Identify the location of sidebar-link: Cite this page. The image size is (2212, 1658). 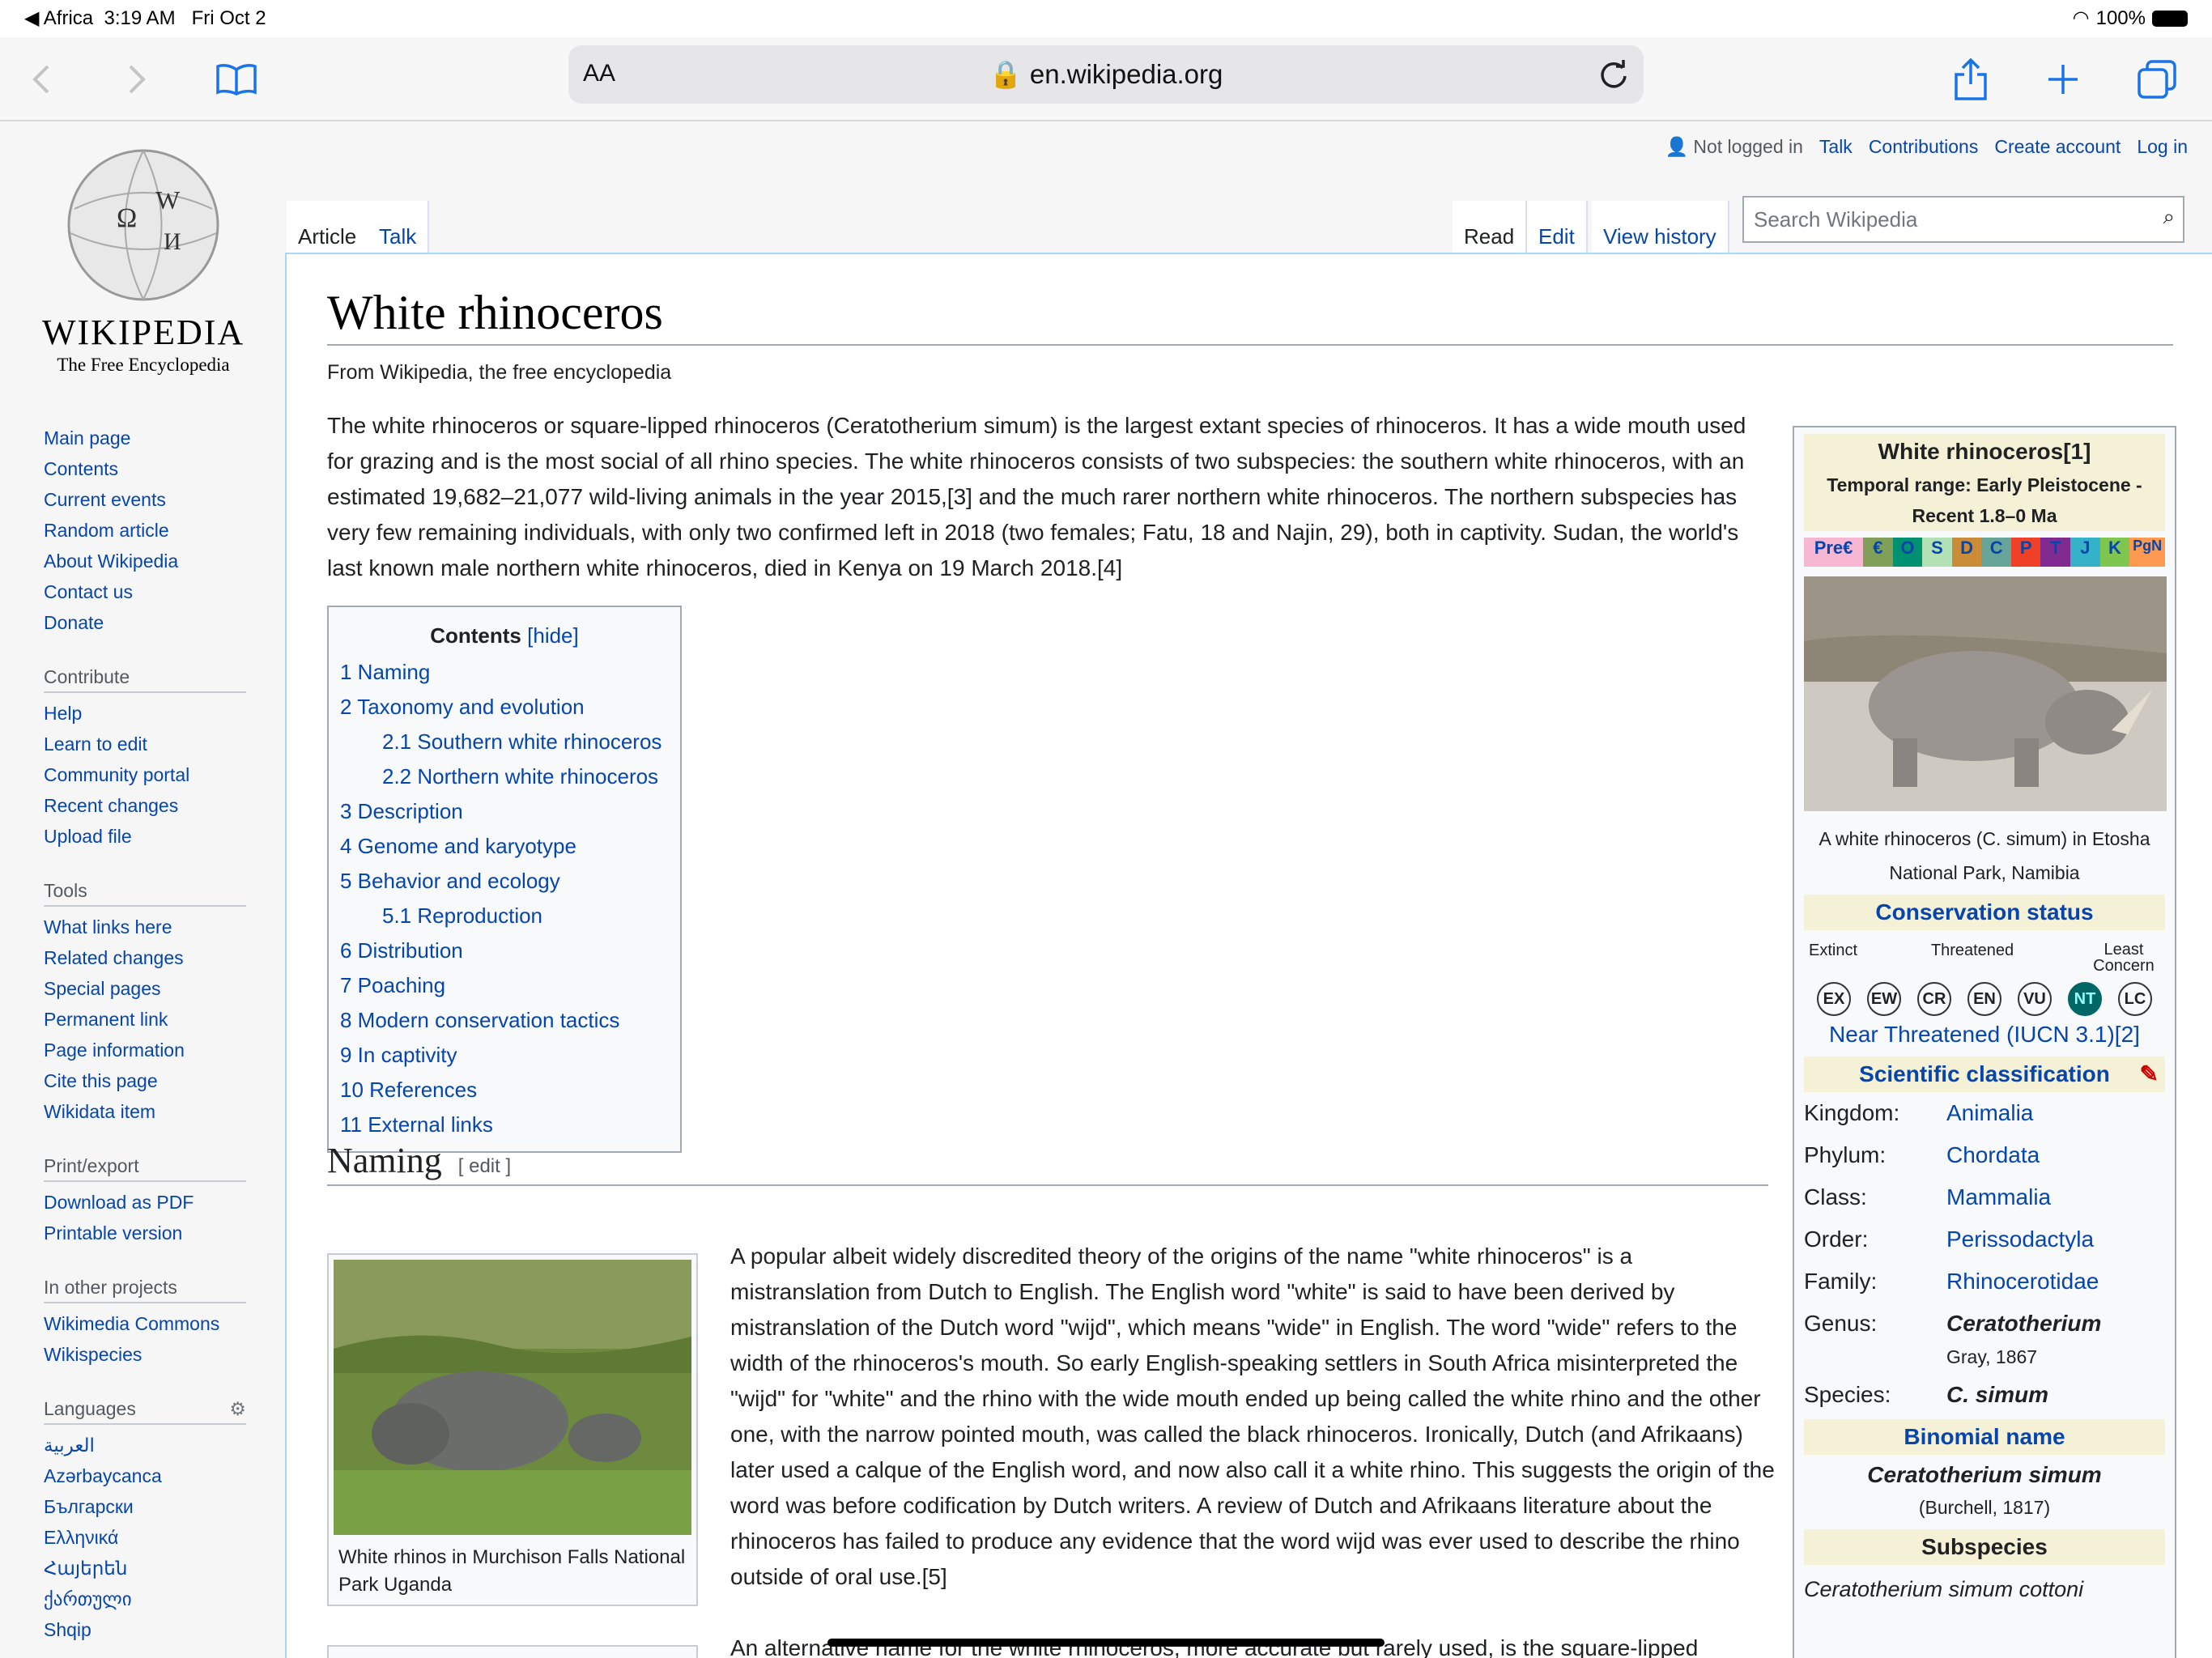
(145, 1080).